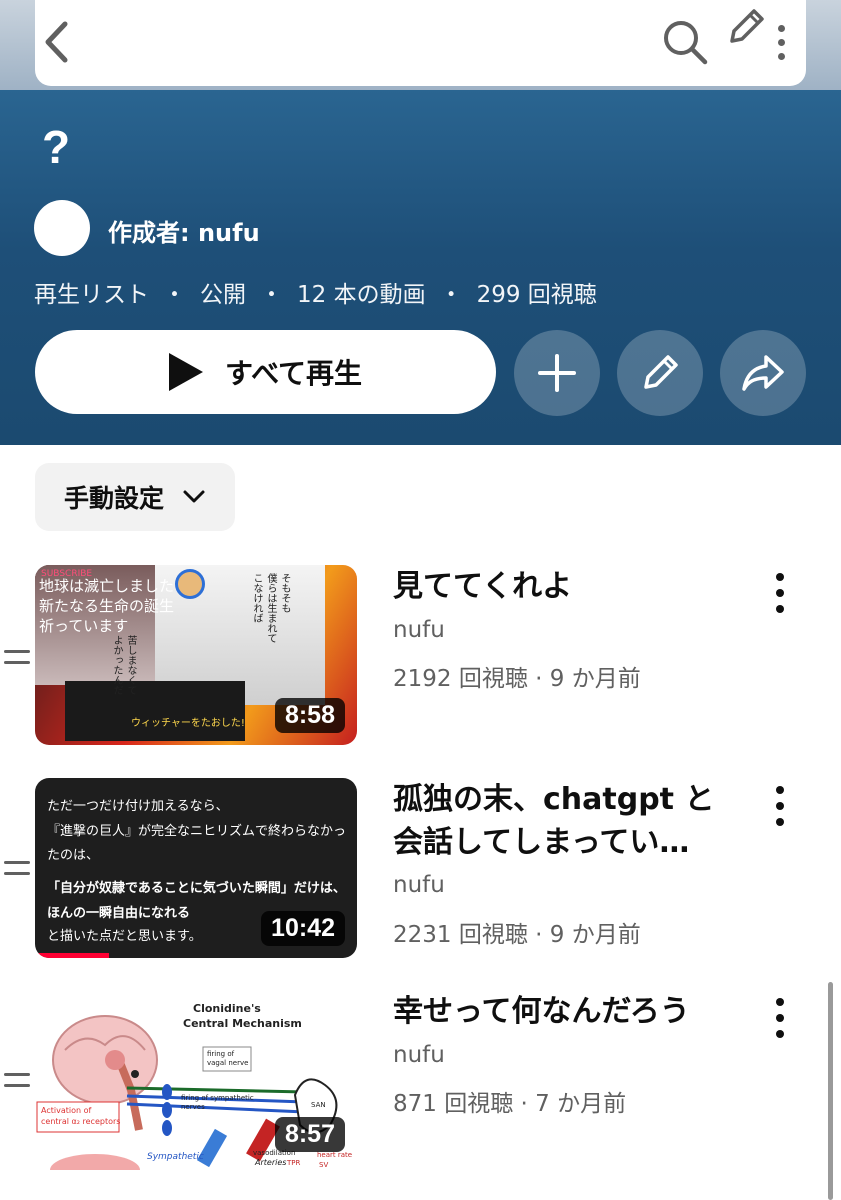  I want to click on scrollbar, so click(830, 1091).